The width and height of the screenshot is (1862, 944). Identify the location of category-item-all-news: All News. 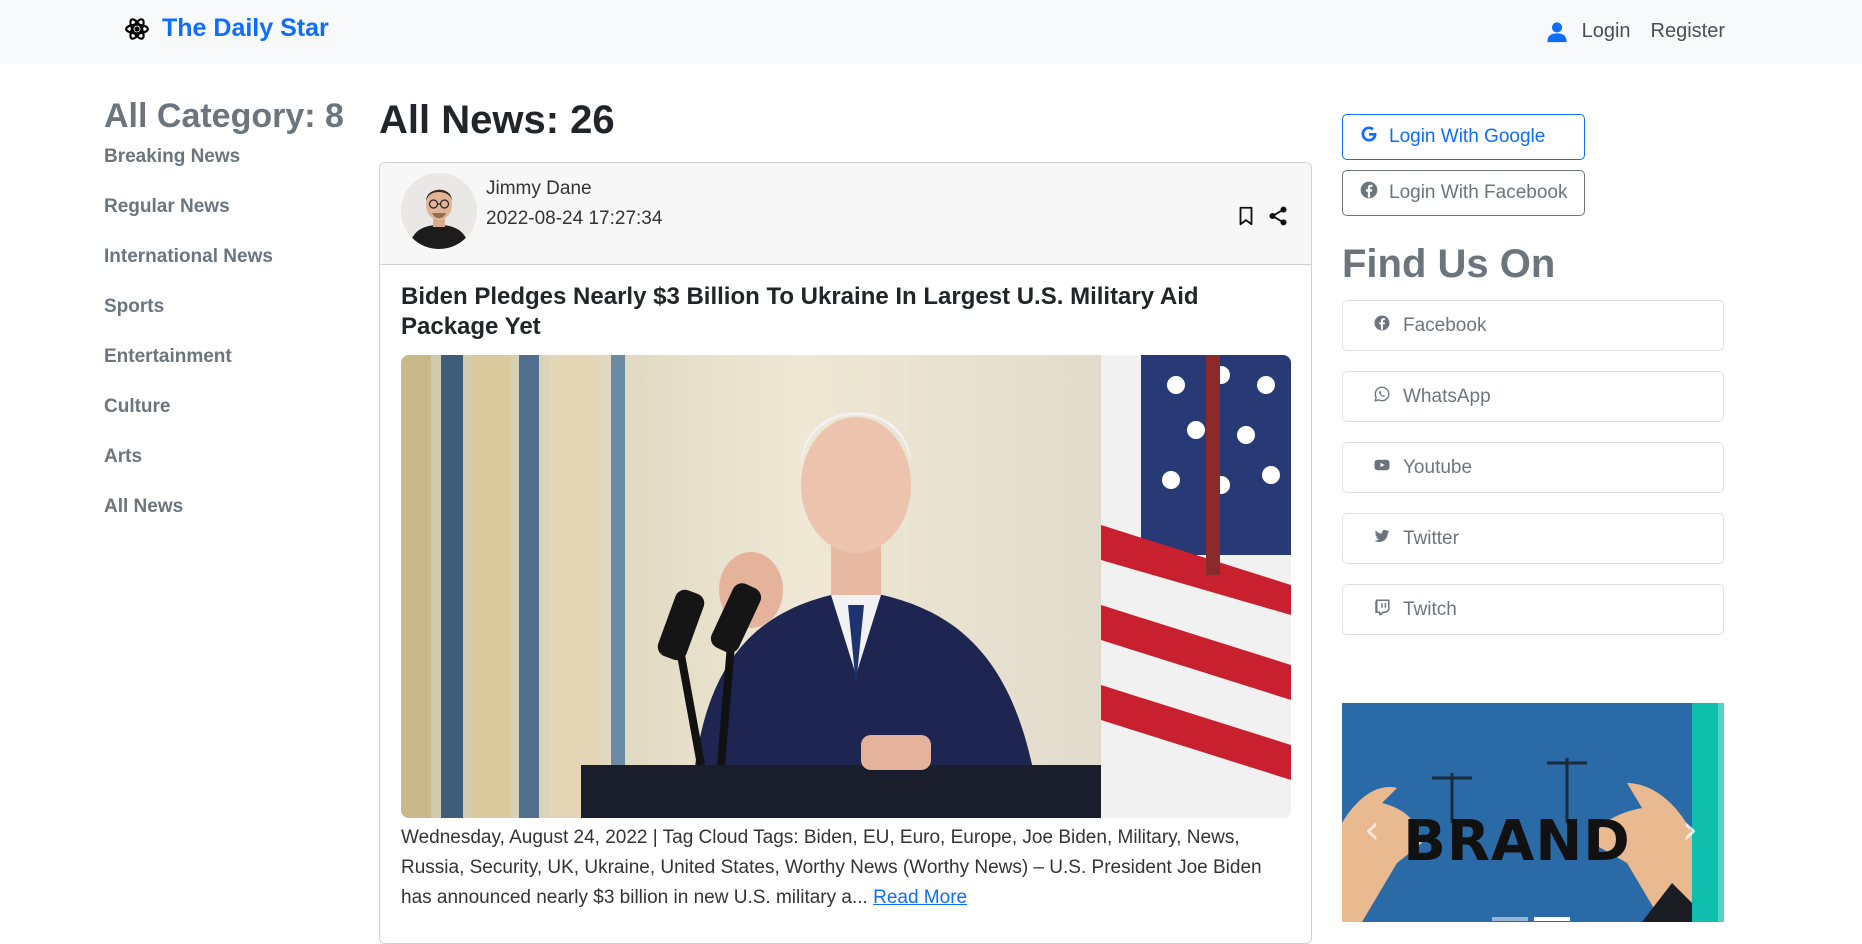
(234, 517).